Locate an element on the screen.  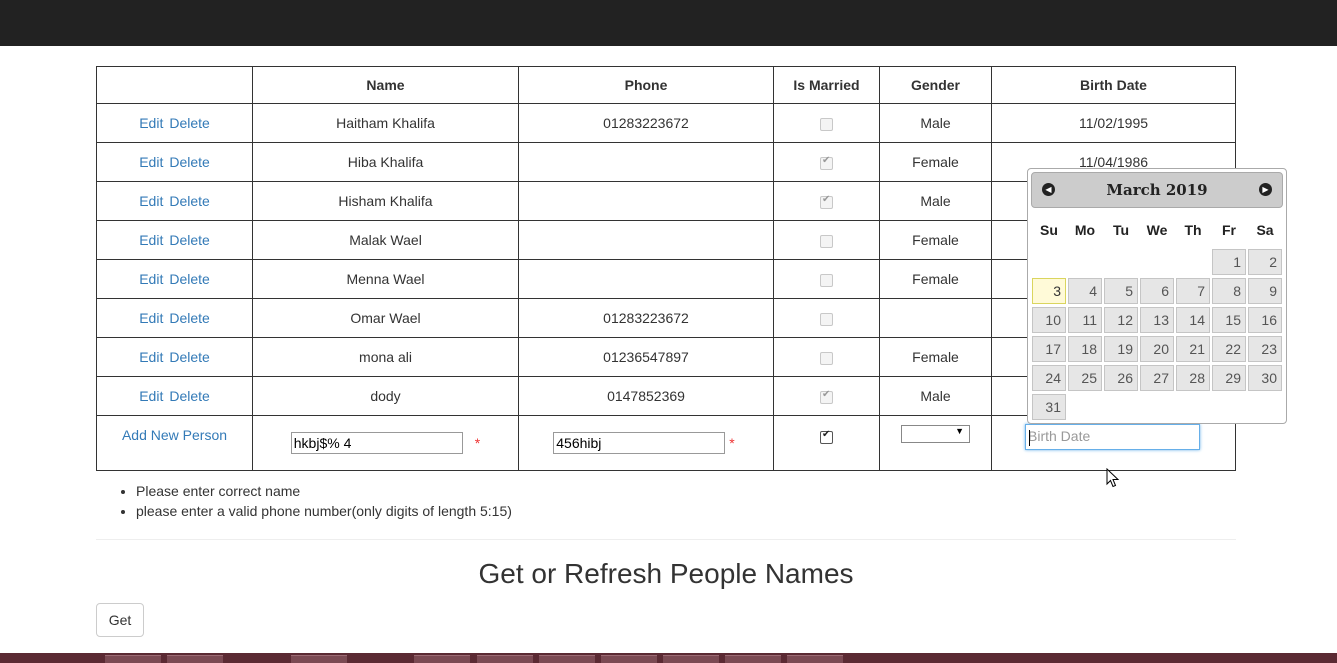
next-month-icon: ▶ is located at coordinates (1265, 189).